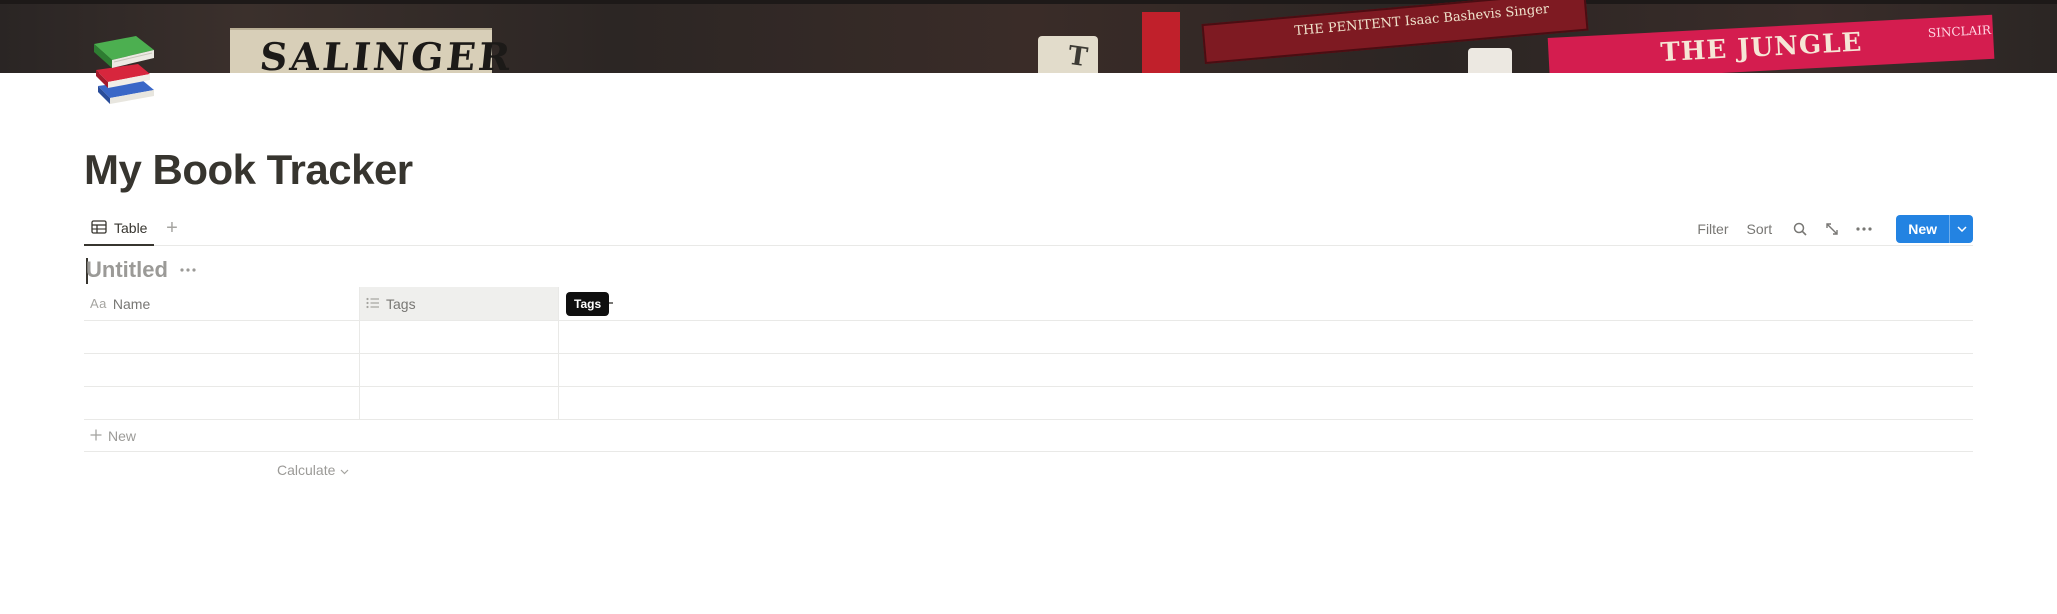  I want to click on filter-button: Filter, so click(1712, 229).